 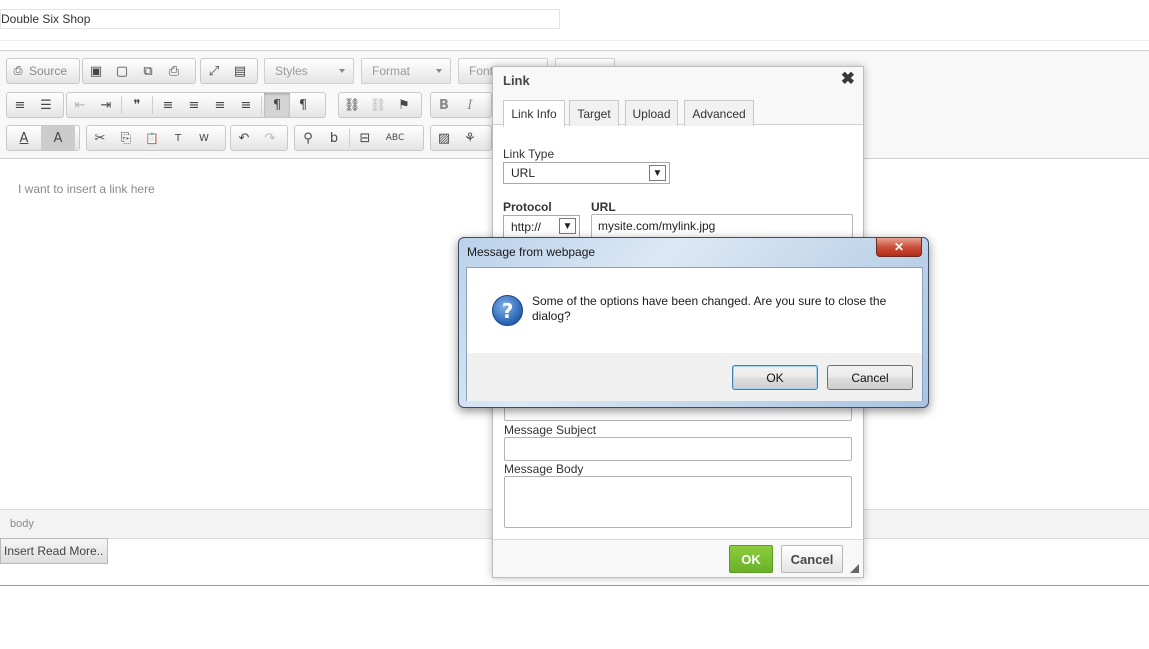 What do you see at coordinates (54, 551) in the screenshot?
I see `insert-read-more-button: Insert Read More..` at bounding box center [54, 551].